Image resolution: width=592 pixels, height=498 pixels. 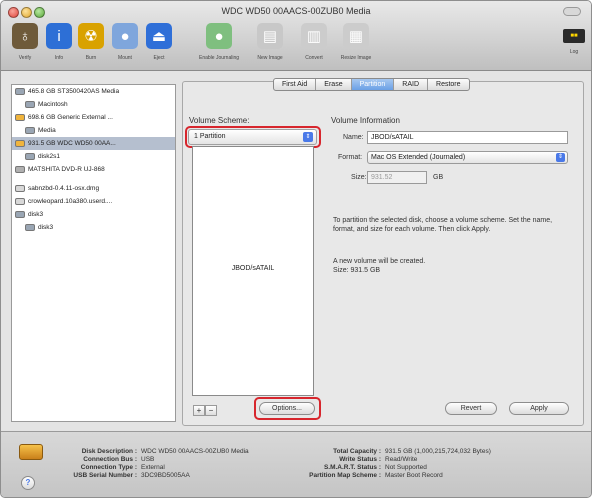 I want to click on name-field: JBOD/sATAIL, so click(x=467, y=137).